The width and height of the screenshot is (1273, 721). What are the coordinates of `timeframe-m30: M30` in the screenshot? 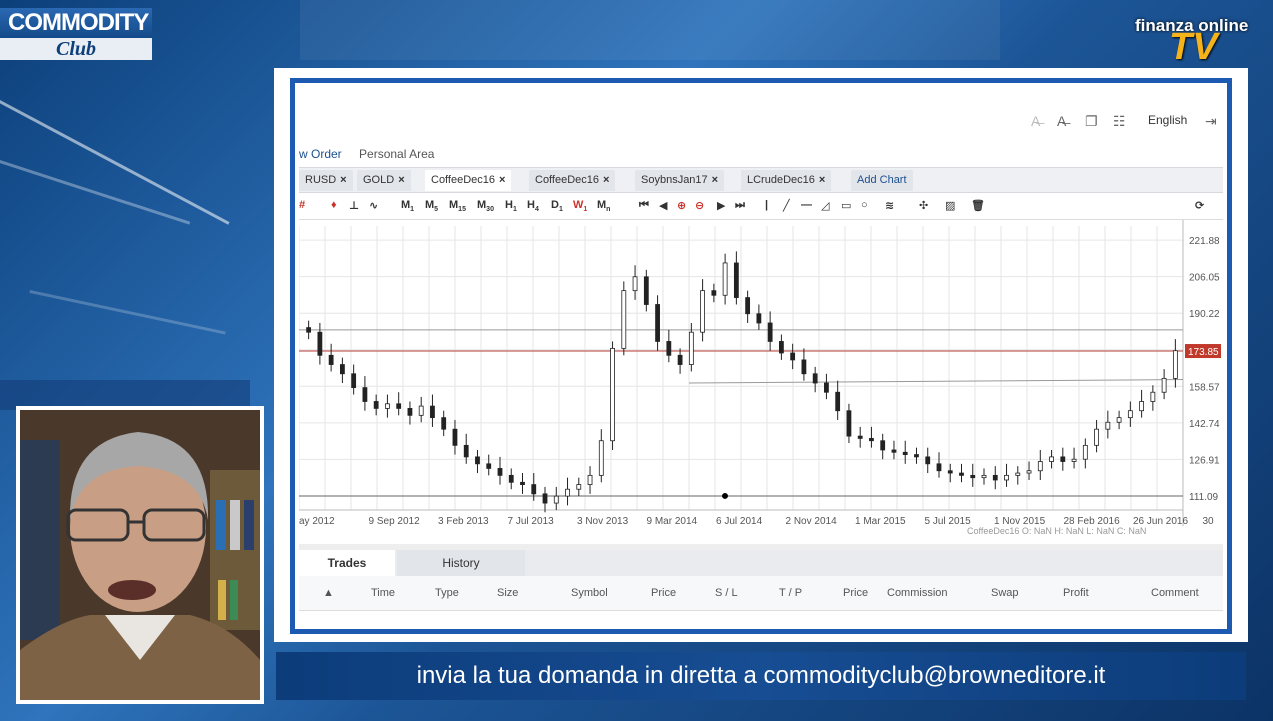 It's located at (485, 206).